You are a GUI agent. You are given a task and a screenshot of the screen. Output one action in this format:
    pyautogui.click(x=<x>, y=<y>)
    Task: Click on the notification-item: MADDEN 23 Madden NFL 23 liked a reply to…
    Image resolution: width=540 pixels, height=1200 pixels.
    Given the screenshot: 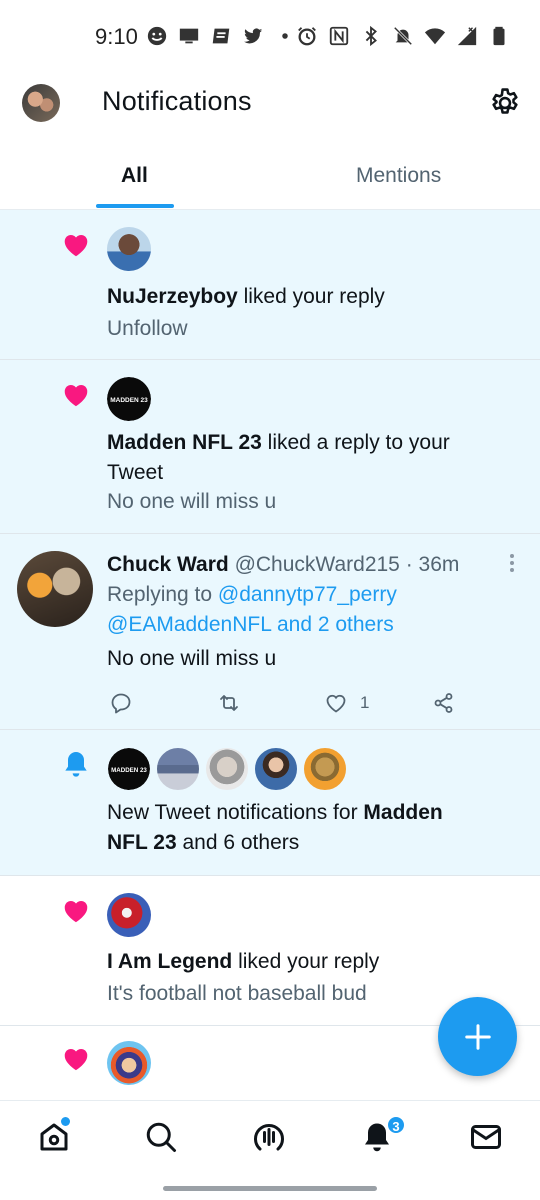 What is the action you would take?
    pyautogui.click(x=270, y=447)
    